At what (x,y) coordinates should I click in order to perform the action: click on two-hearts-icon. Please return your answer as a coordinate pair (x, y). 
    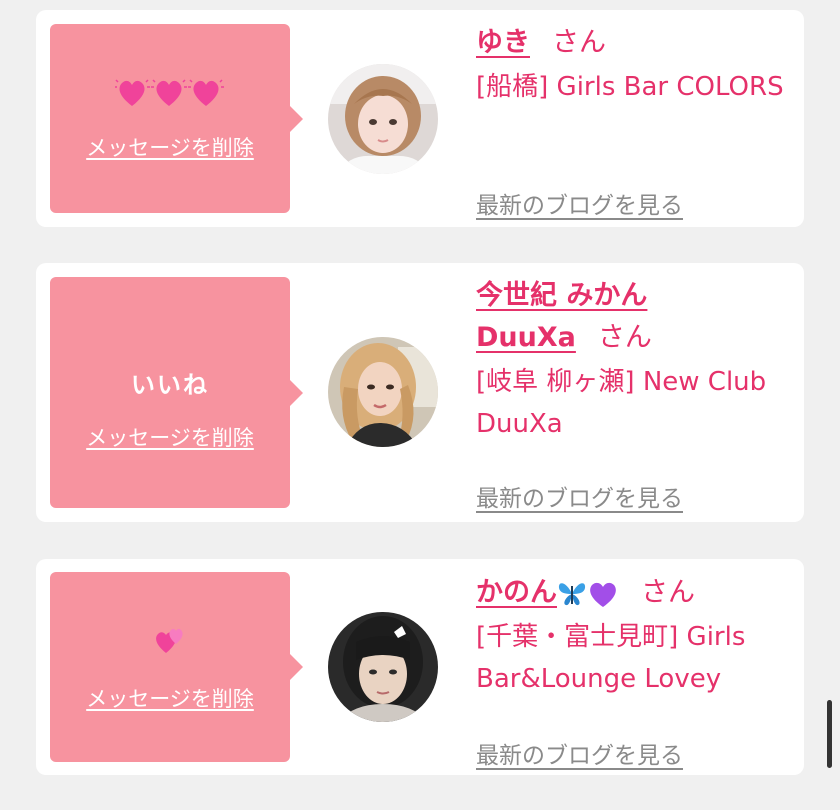
    Looking at the image, I should click on (169, 640).